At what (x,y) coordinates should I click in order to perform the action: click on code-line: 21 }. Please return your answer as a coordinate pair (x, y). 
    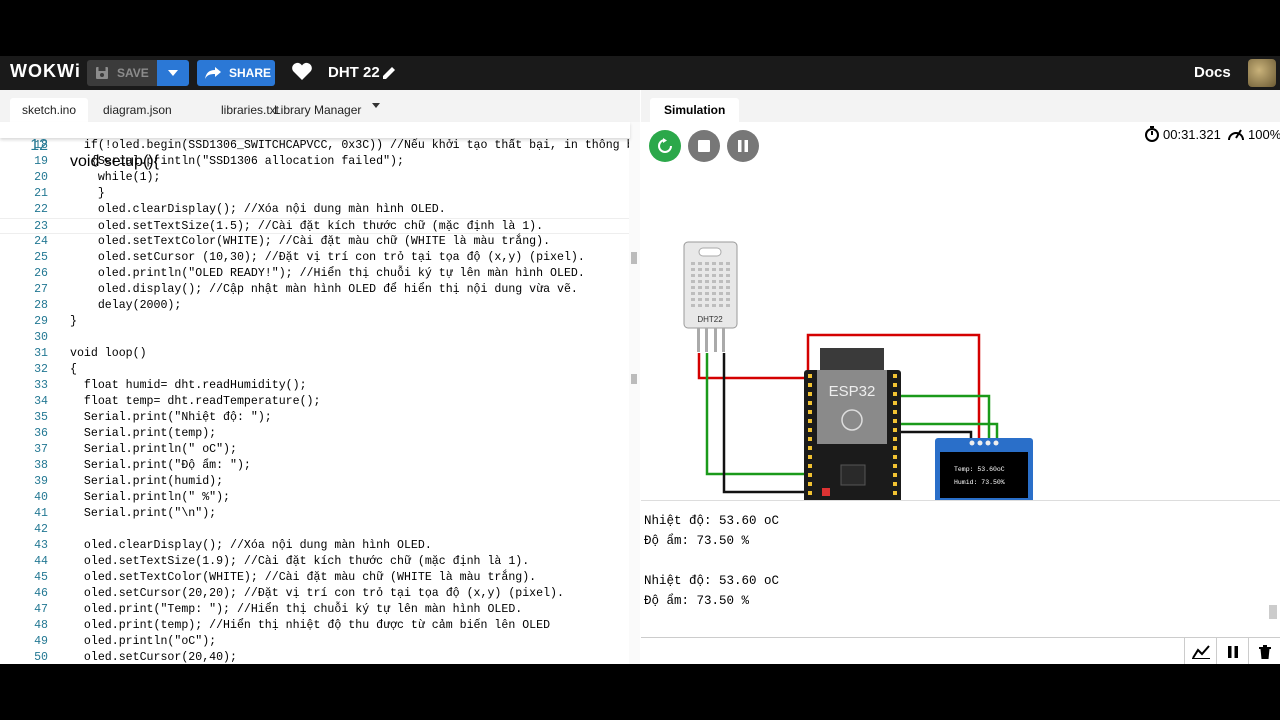
    Looking at the image, I should click on (315, 194).